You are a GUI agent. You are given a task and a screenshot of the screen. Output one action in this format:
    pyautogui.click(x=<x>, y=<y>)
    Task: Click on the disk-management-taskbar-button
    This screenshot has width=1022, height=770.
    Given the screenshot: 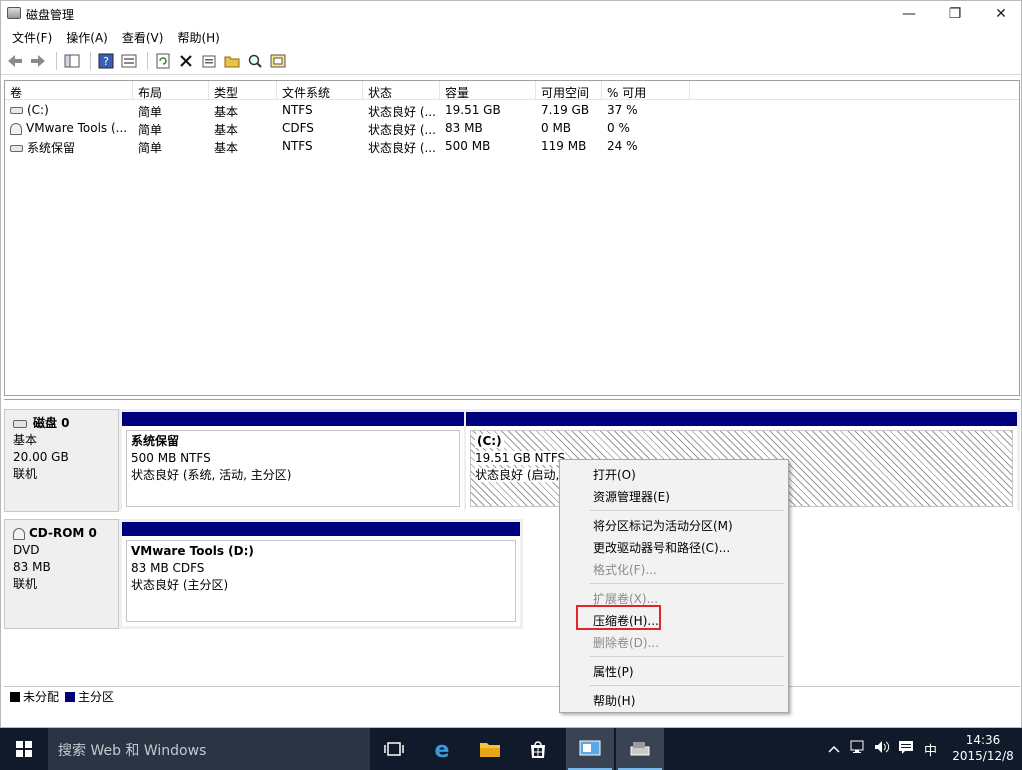 What is the action you would take?
    pyautogui.click(x=640, y=749)
    